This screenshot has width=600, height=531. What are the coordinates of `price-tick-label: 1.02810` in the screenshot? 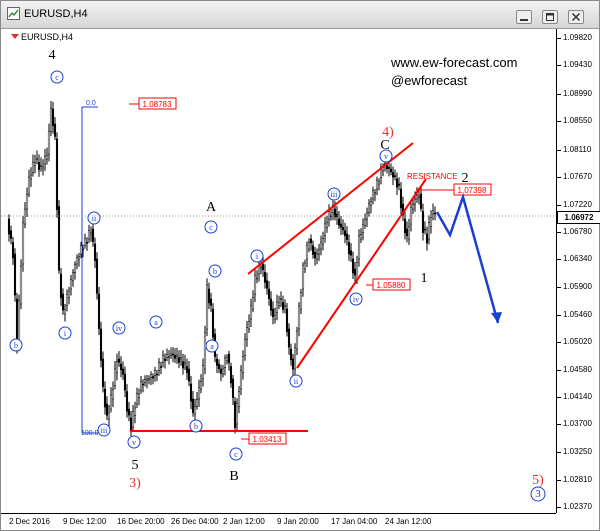 It's located at (577, 479).